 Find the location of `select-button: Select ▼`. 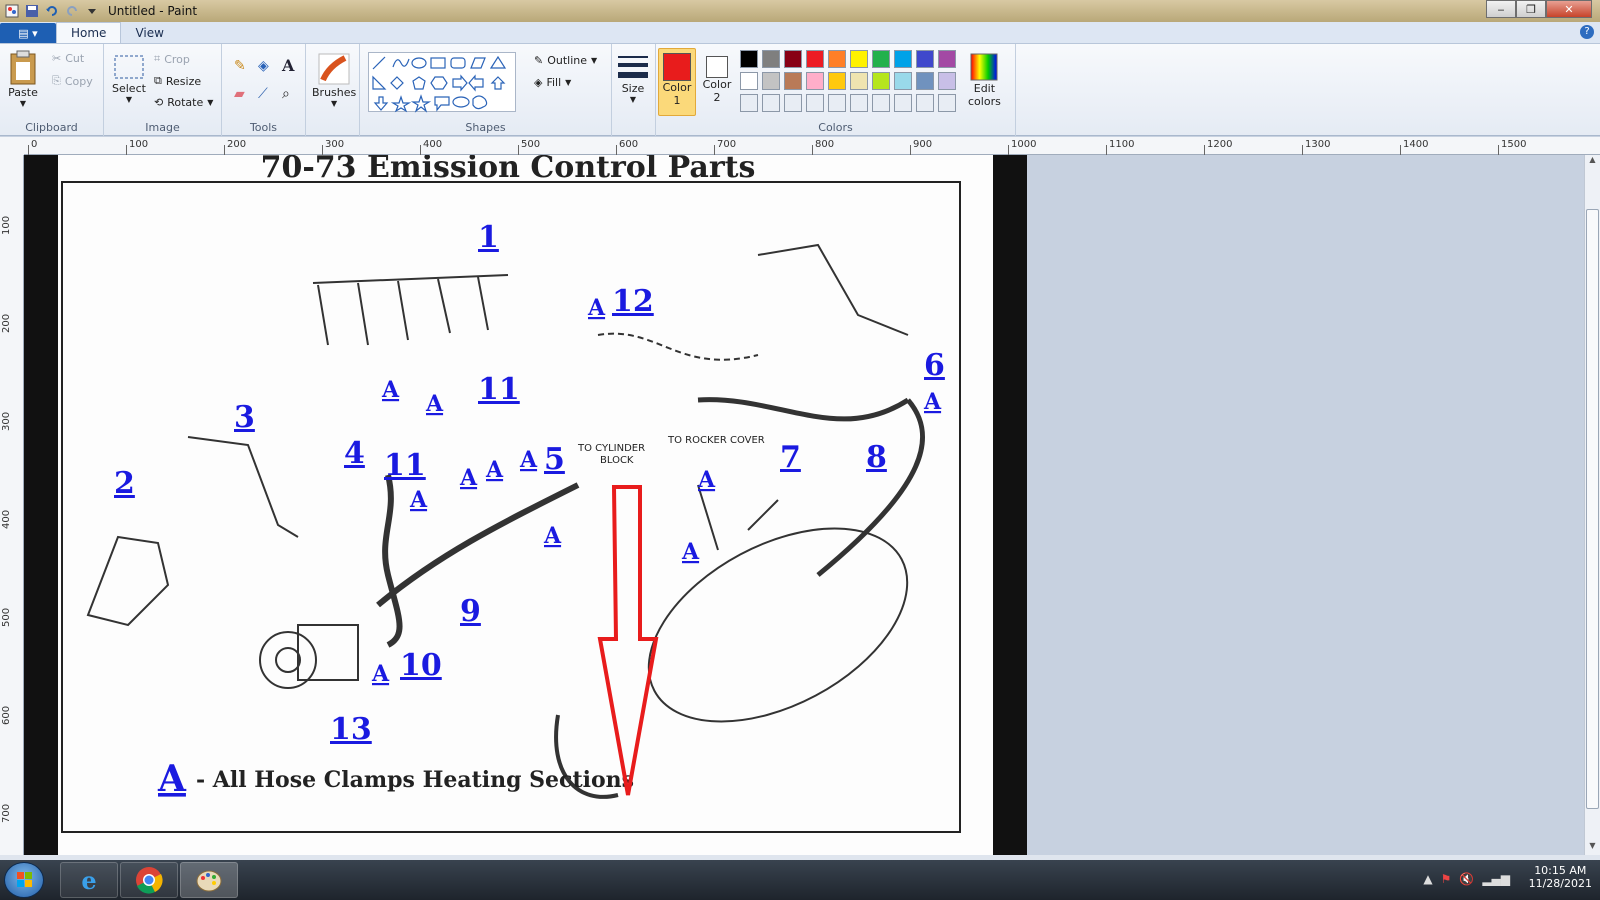

select-button: Select ▼ is located at coordinates (129, 79).